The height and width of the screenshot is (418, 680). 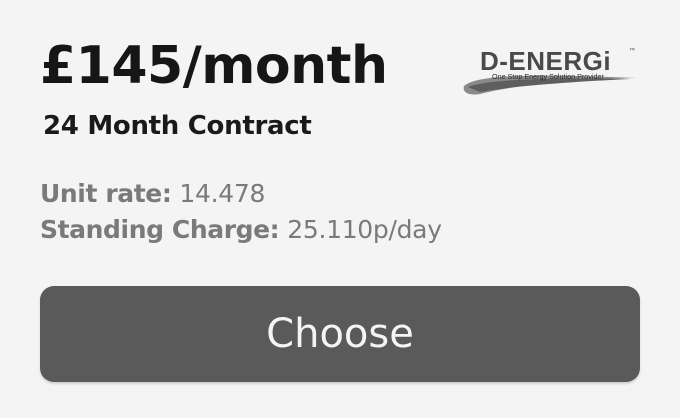 I want to click on unit-rate-label: Unit rate:, so click(x=106, y=193).